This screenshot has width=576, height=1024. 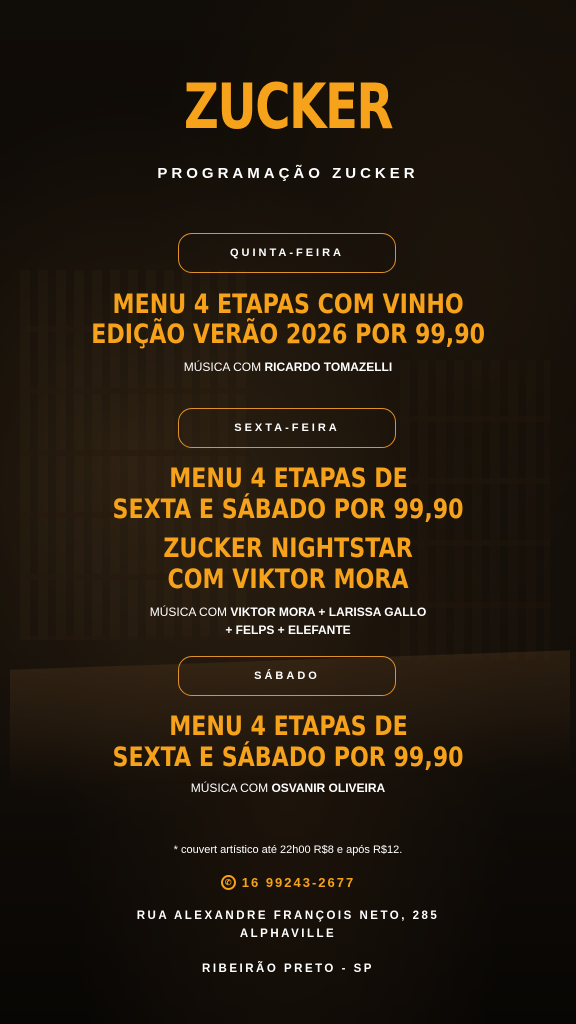 What do you see at coordinates (288, 106) in the screenshot?
I see `brand-logo: ZUCKER` at bounding box center [288, 106].